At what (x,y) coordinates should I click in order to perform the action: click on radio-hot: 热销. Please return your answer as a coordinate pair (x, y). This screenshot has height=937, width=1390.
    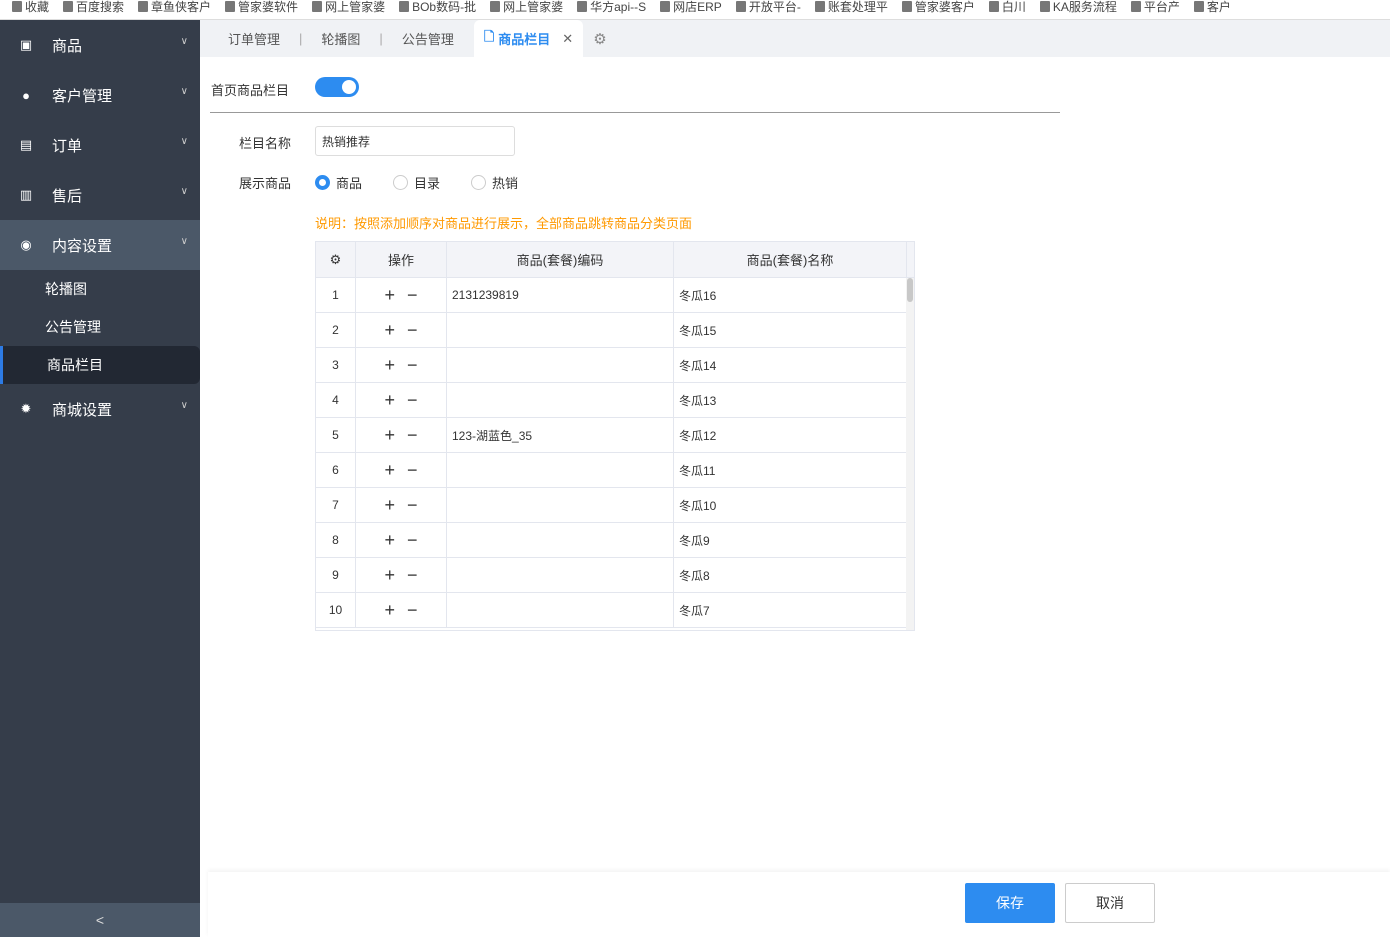
    Looking at the image, I should click on (494, 182).